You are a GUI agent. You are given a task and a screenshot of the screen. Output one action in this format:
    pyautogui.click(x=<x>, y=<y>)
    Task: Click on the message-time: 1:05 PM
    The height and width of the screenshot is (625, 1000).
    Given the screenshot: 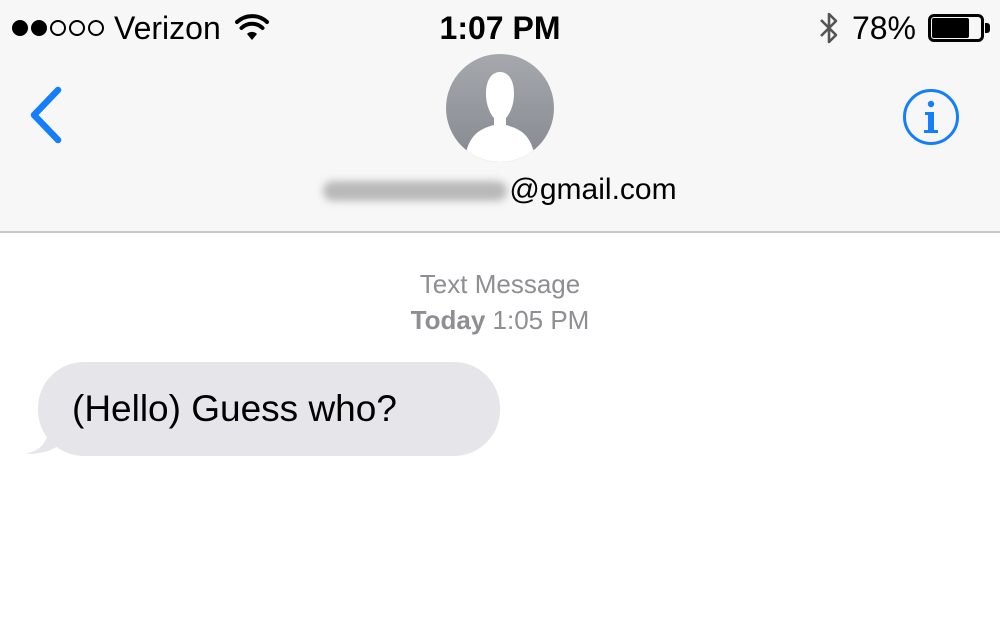 What is the action you would take?
    pyautogui.click(x=541, y=320)
    